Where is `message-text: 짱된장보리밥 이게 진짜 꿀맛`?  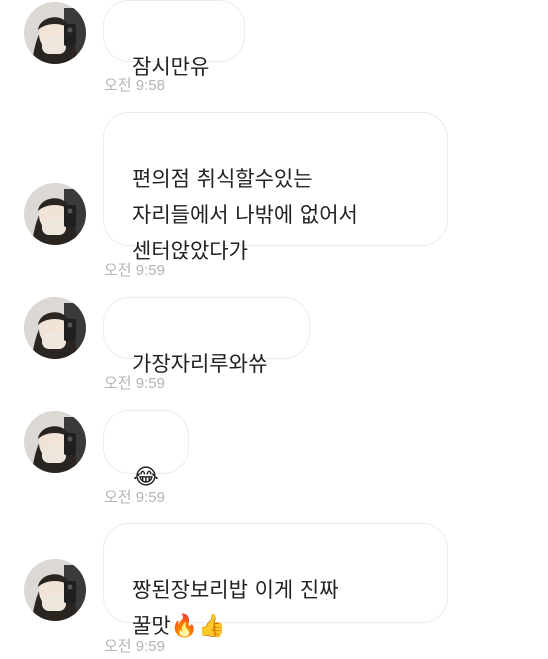 message-text: 짱된장보리밥 이게 진짜 꿀맛 is located at coordinates (235, 608).